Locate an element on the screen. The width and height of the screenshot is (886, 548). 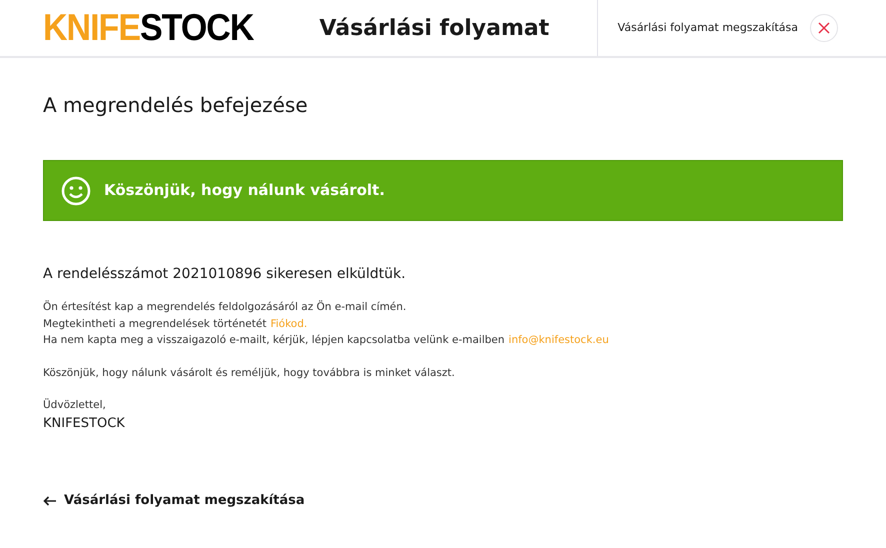
arrow-left-icon is located at coordinates (50, 501).